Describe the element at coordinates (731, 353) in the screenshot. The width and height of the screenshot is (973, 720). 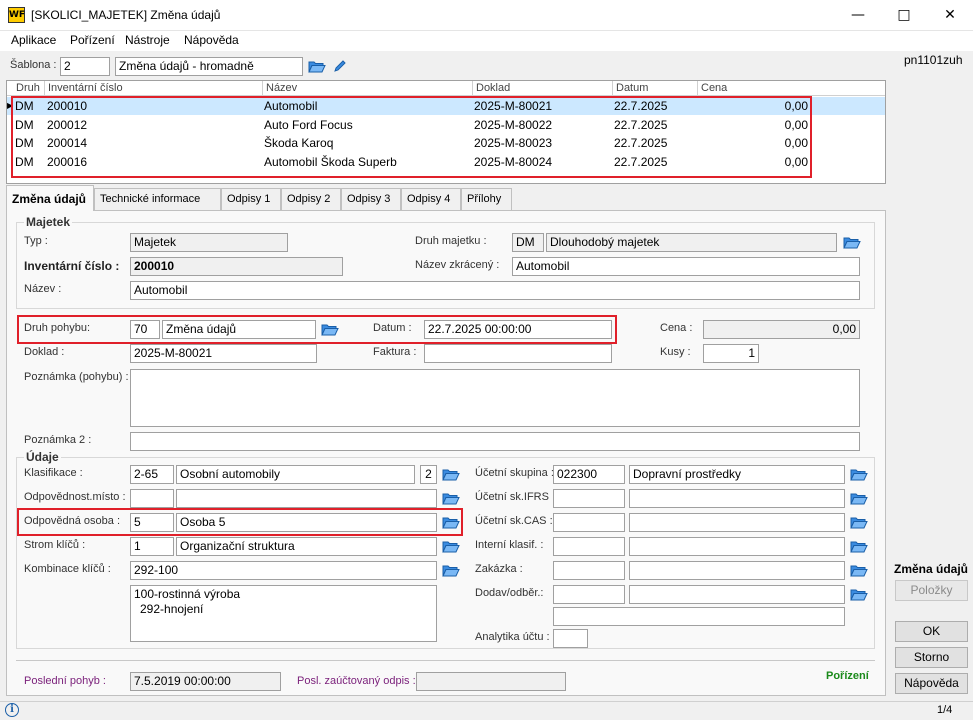
I see `kusy-field: 1` at that location.